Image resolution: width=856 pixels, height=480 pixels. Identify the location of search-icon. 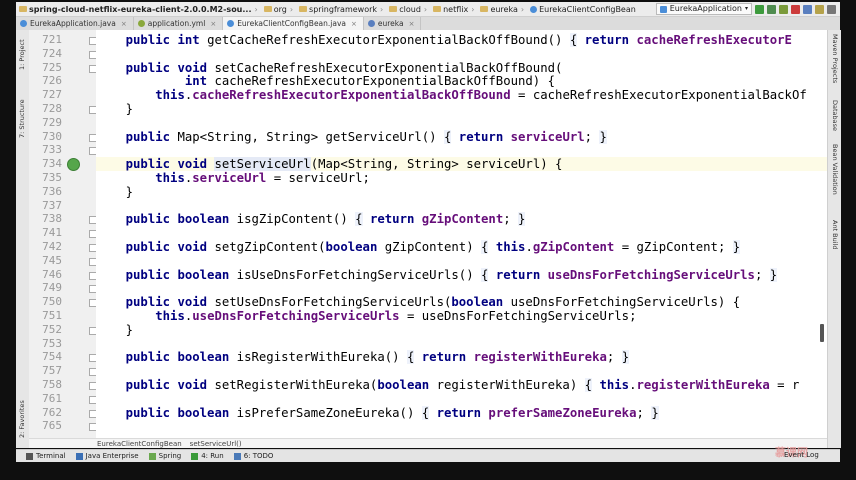
(831, 9).